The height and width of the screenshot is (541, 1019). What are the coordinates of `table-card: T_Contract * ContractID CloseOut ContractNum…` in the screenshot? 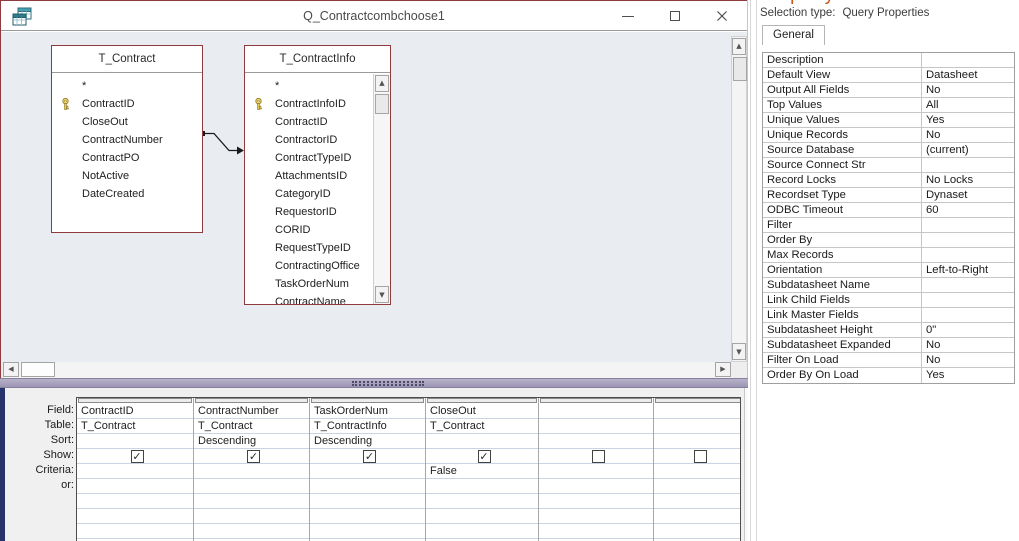 It's located at (127, 139).